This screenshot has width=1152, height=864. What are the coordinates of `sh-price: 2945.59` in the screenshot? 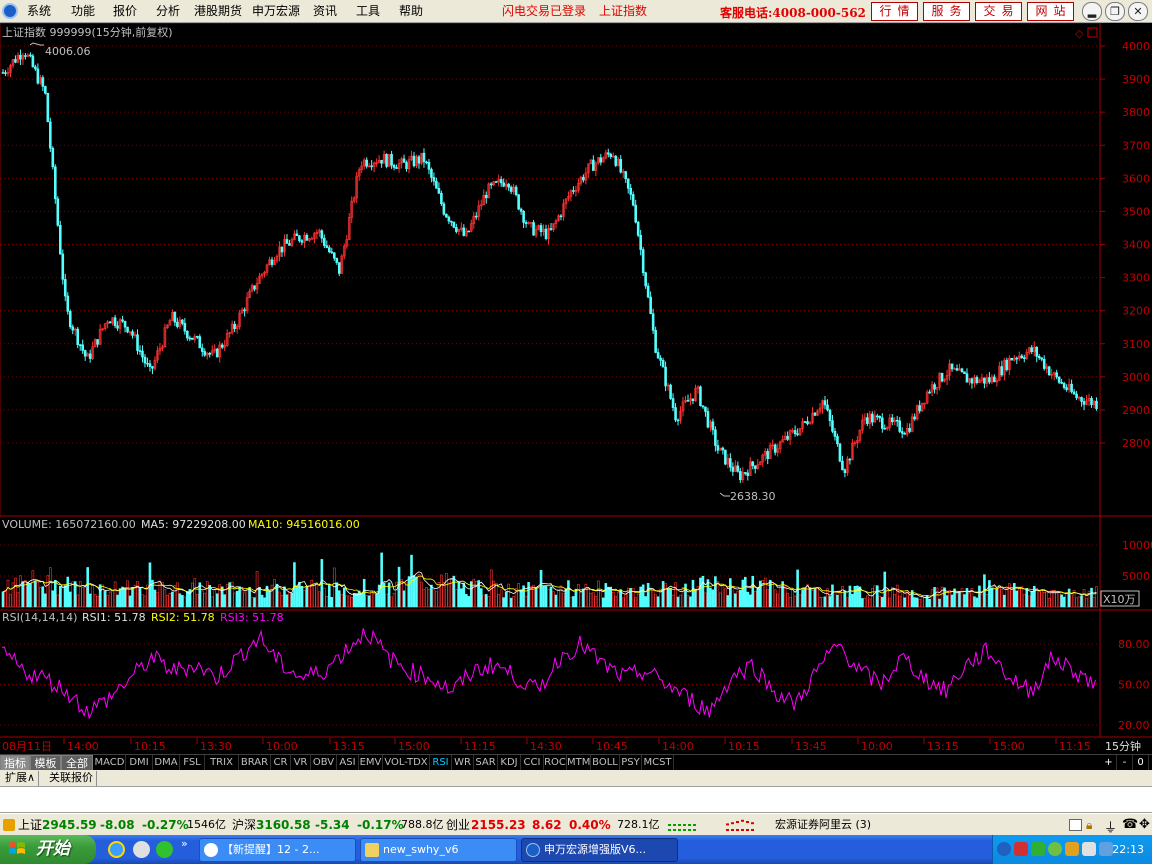 It's located at (69, 825).